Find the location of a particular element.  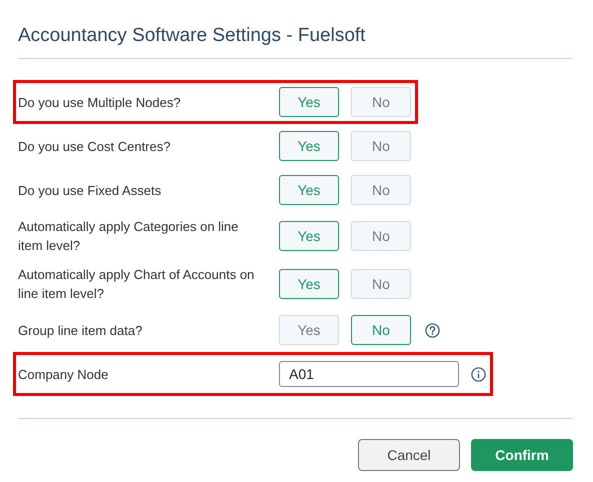

confirm-button: Confirm is located at coordinates (522, 455).